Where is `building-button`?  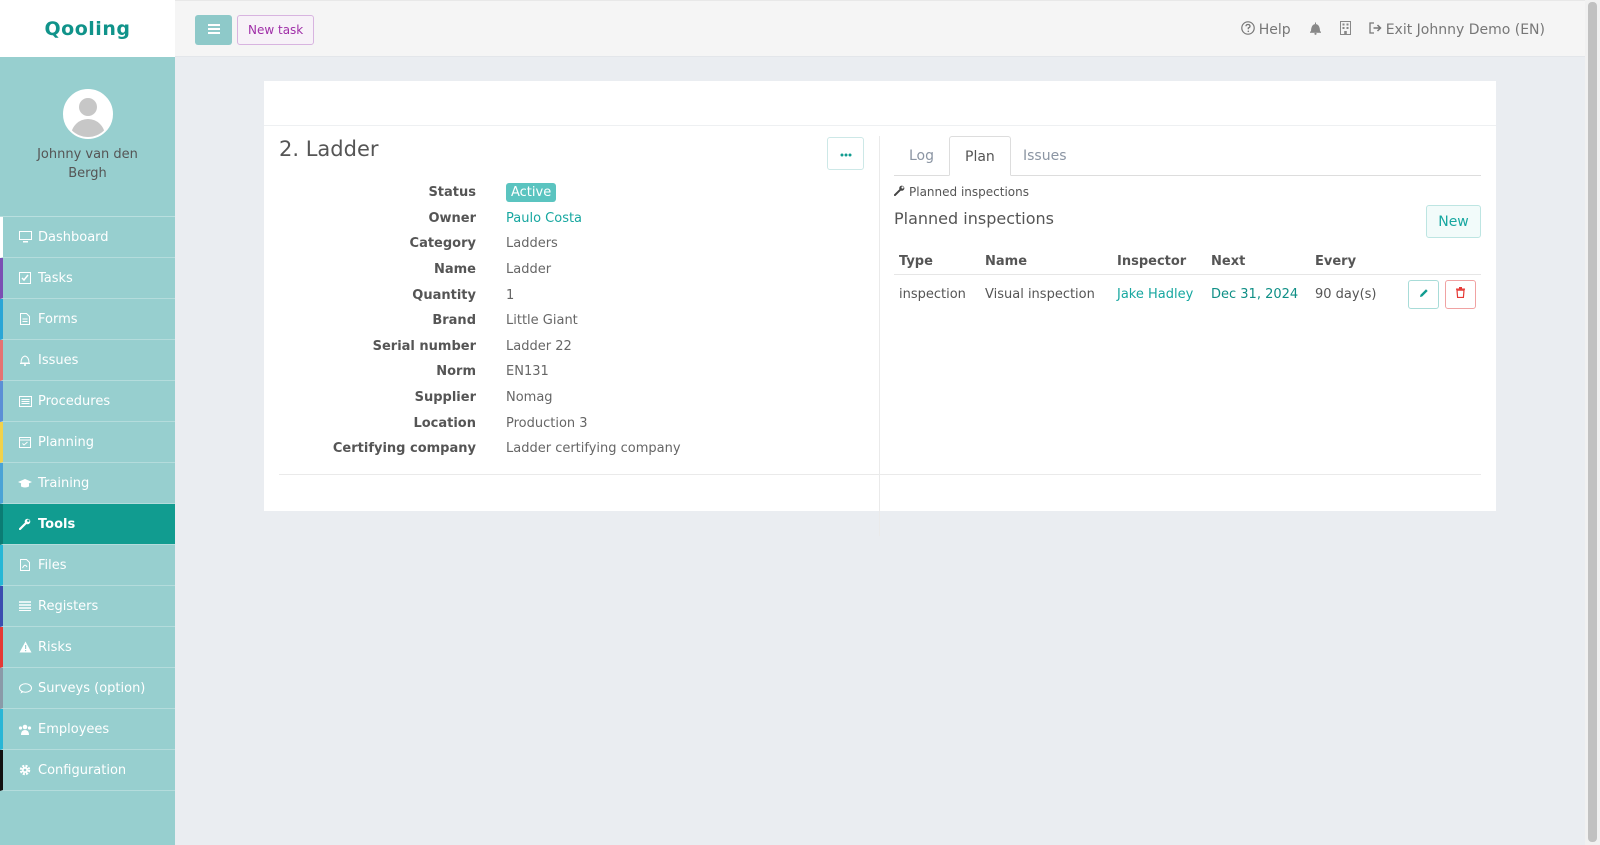
building-button is located at coordinates (1345, 29).